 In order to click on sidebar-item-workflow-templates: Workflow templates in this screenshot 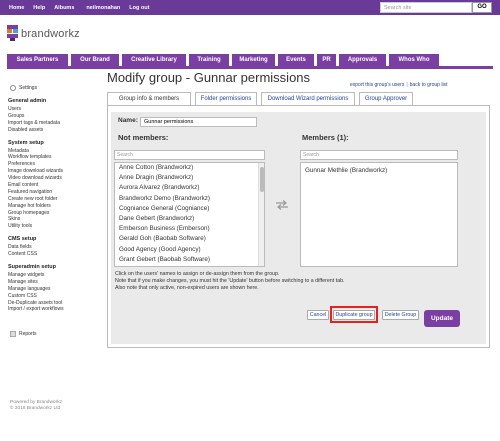, I will do `click(58, 157)`.